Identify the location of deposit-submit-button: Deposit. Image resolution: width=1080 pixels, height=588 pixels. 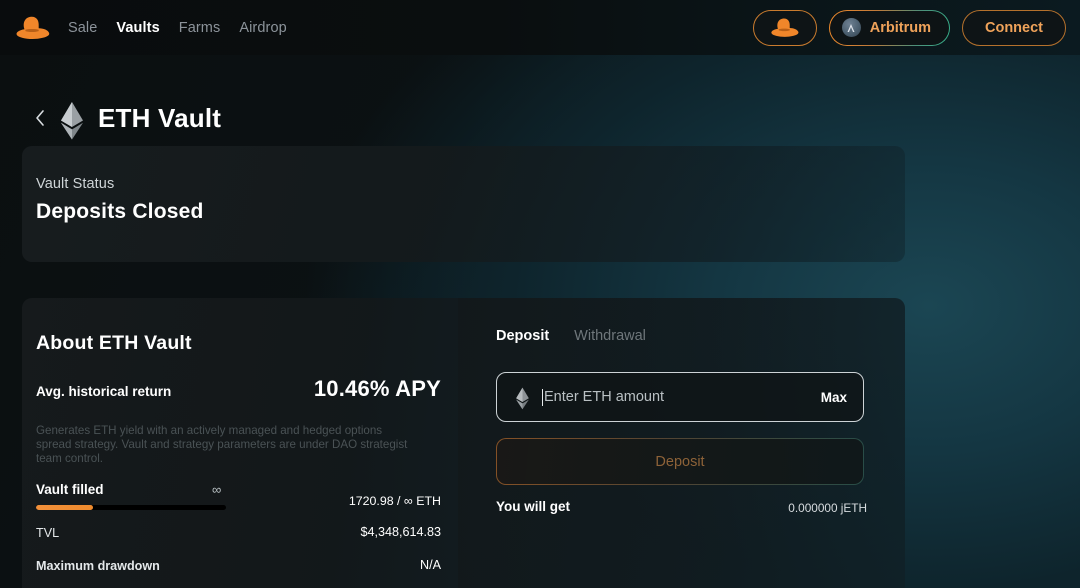
(680, 461).